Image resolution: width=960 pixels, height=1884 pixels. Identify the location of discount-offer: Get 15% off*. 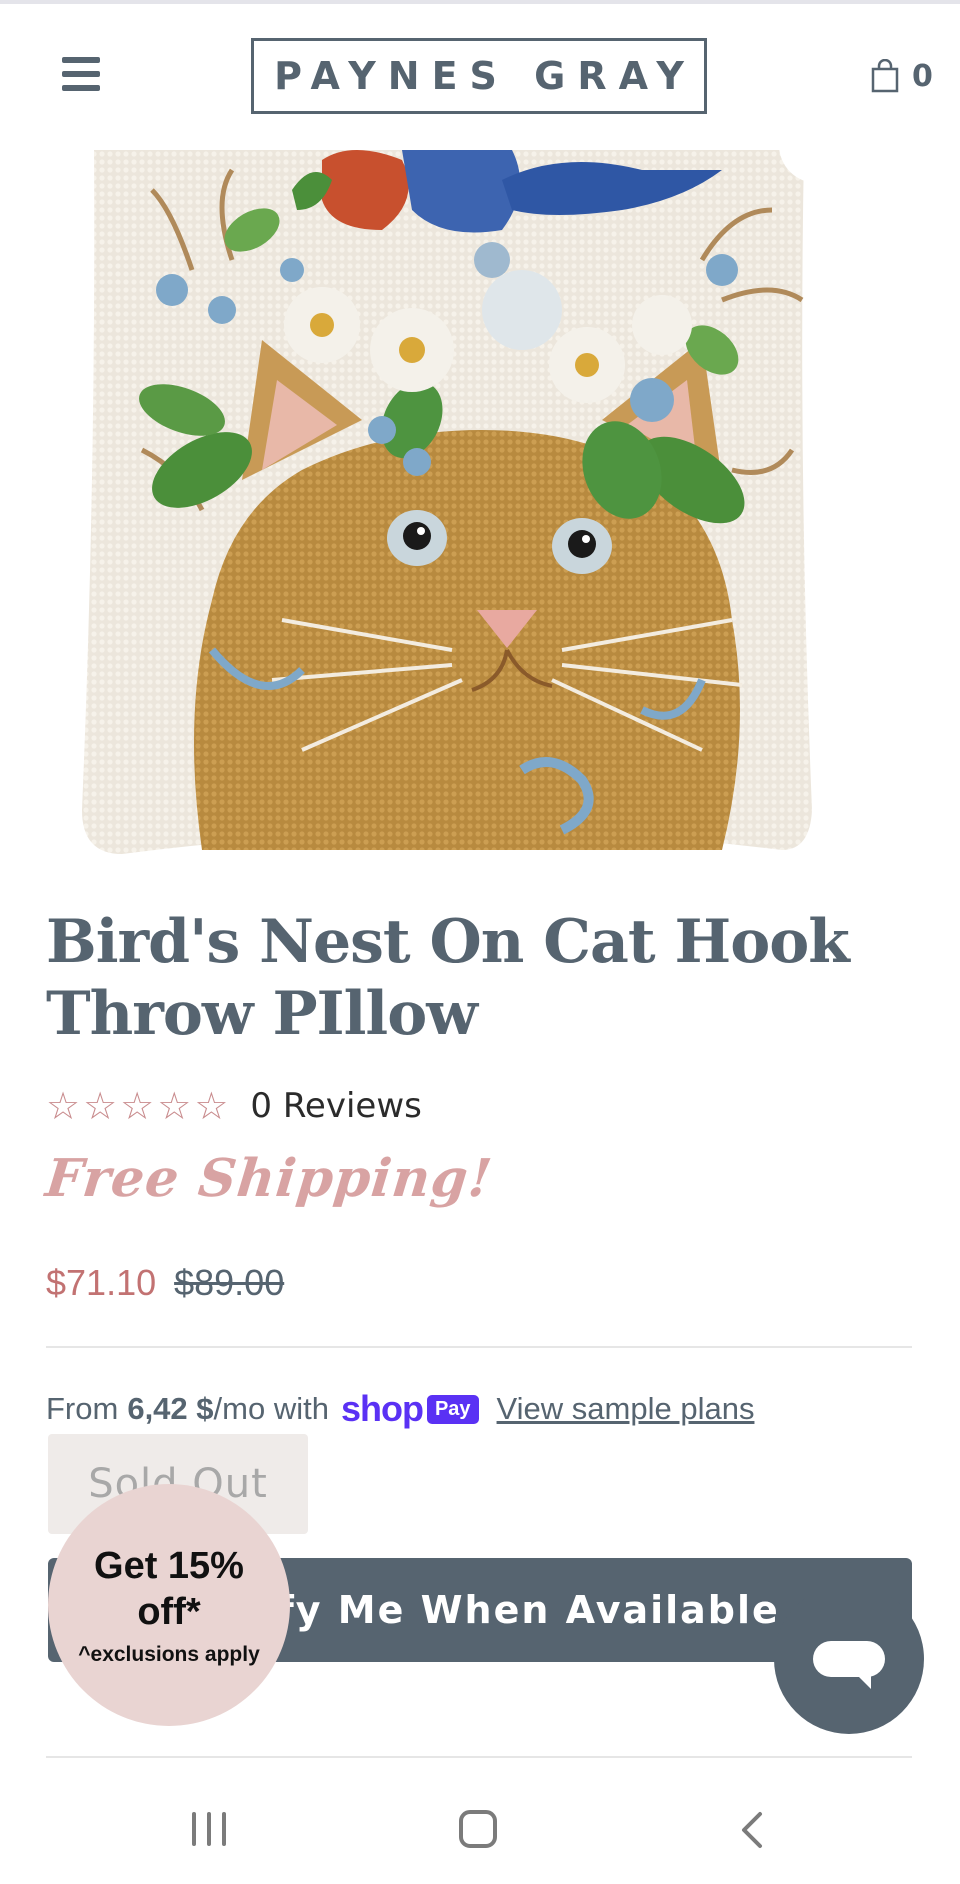
(169, 1589).